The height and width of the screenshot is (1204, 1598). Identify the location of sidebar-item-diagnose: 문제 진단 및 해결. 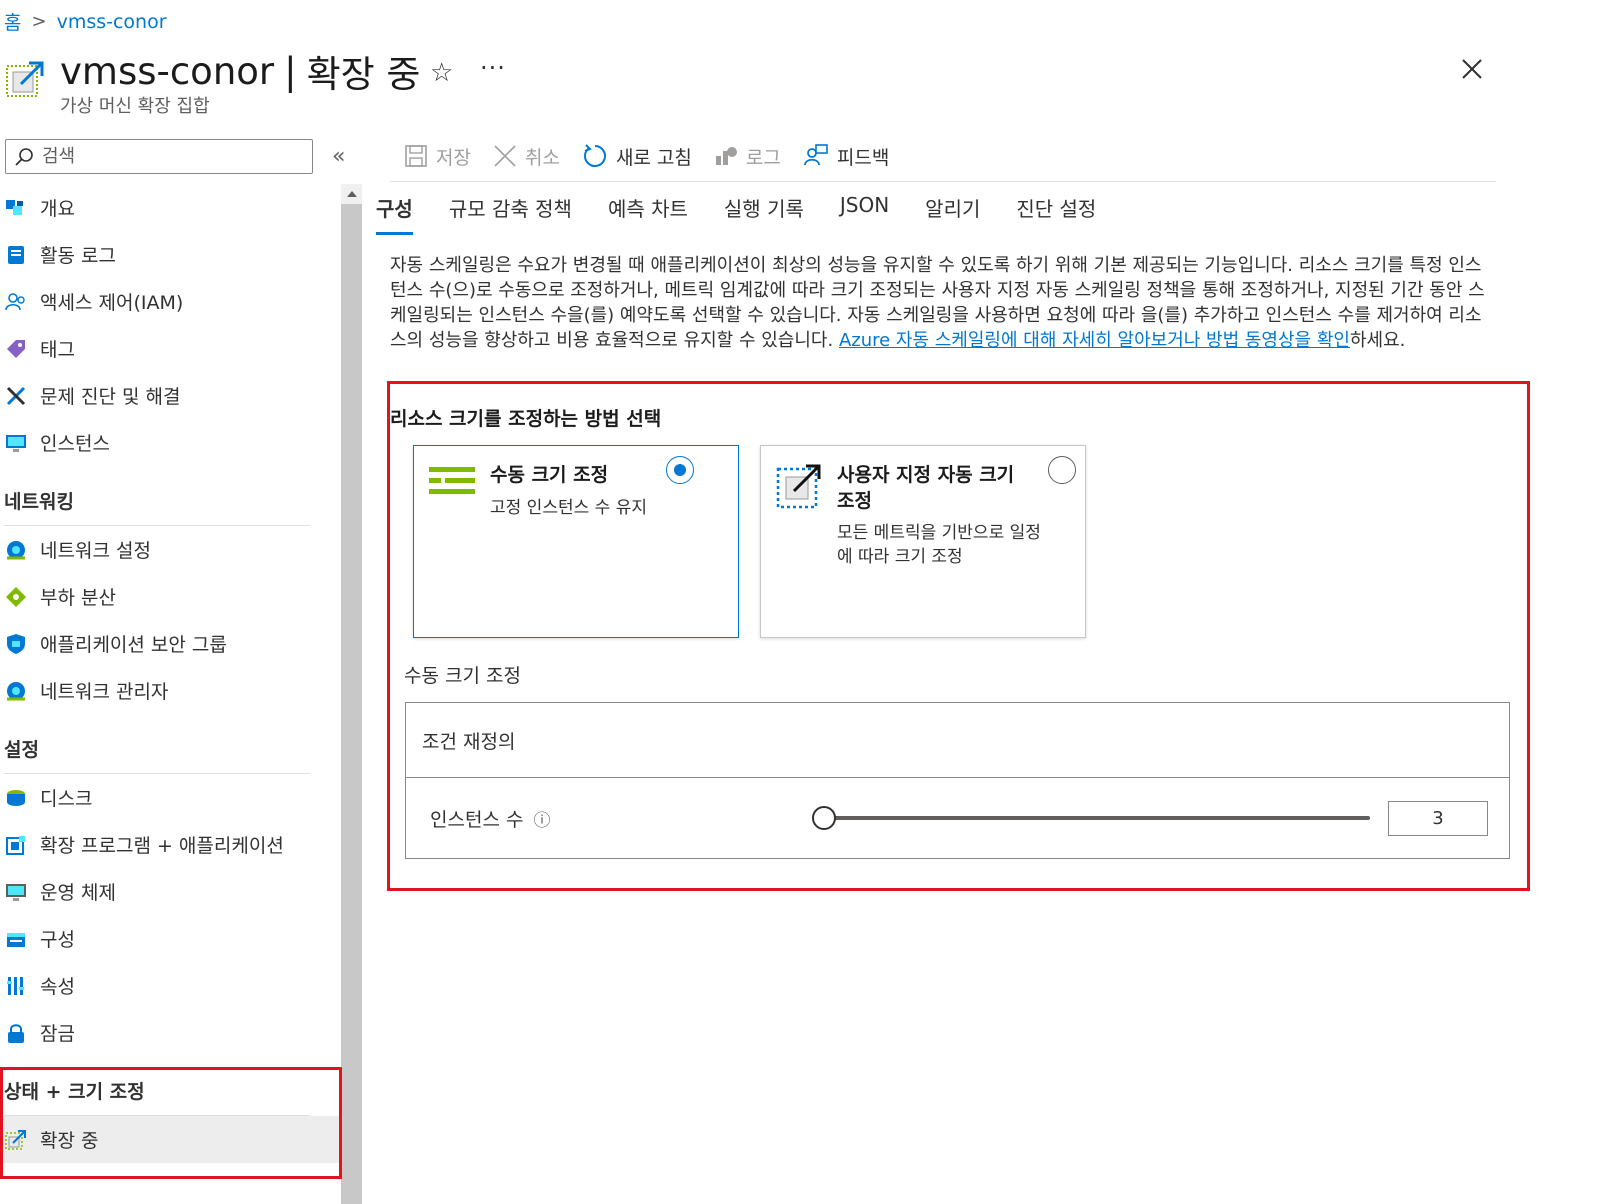
(170, 395).